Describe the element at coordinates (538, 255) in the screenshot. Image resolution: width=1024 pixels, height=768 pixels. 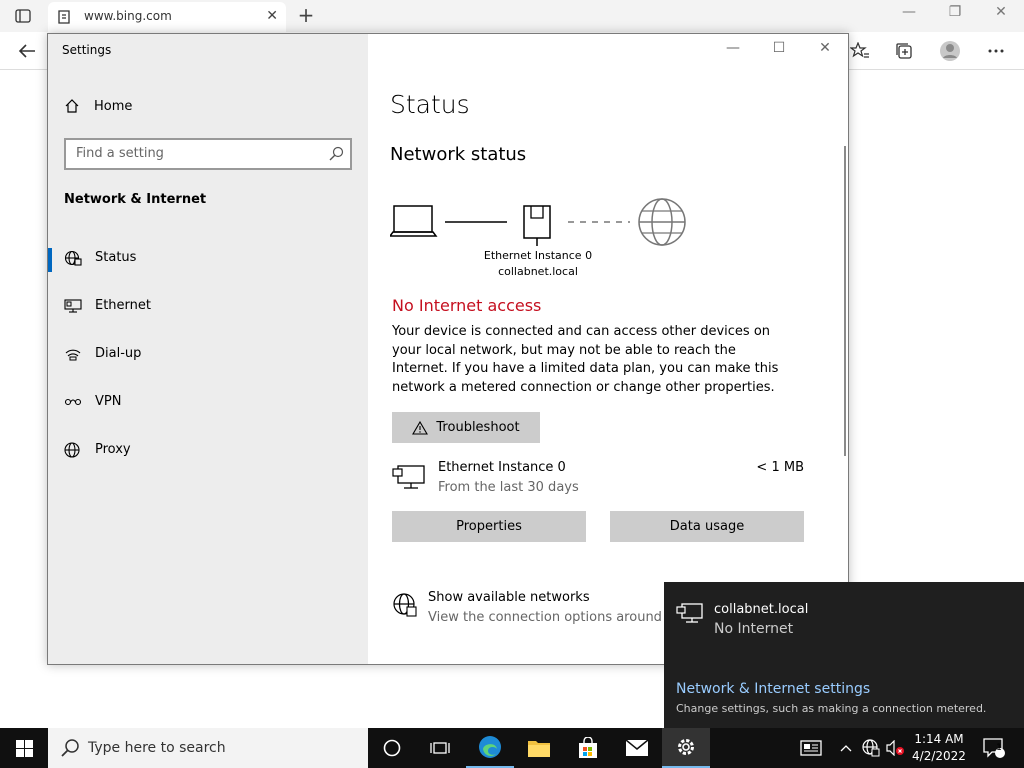
I see `adapter-name: Ethernet Instance 0` at that location.